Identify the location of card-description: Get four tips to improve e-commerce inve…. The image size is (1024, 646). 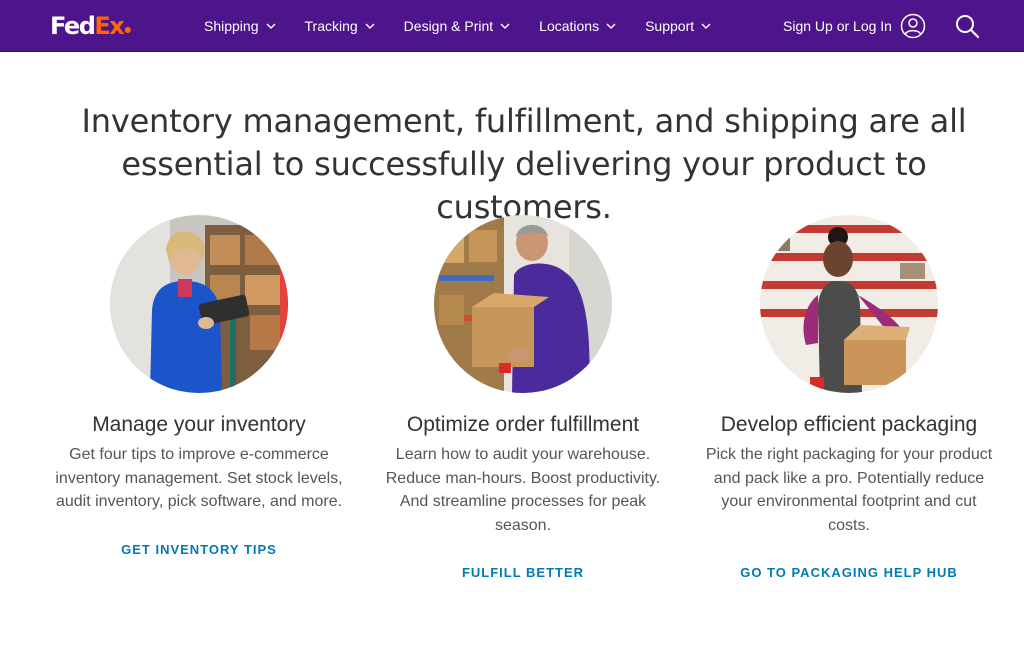
(199, 478).